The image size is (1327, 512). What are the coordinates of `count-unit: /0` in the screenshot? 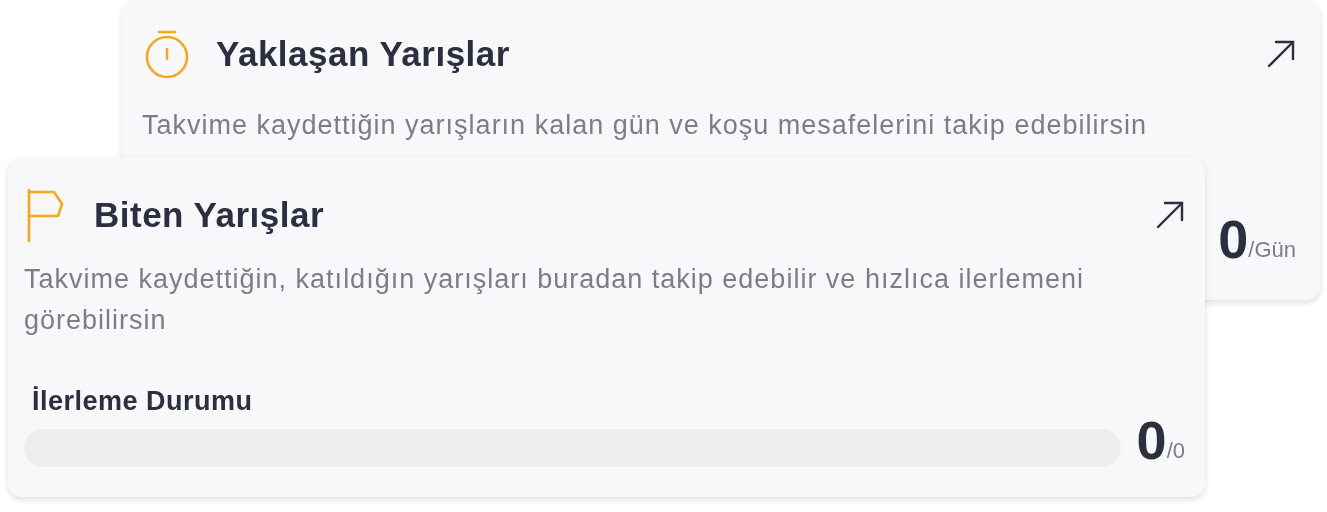 It's located at (1175, 451).